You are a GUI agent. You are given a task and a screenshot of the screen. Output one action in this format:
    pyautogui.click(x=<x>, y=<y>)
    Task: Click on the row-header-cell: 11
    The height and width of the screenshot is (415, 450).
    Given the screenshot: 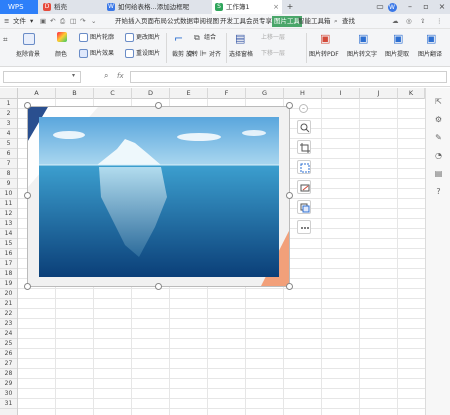 What is the action you would take?
    pyautogui.click(x=8, y=204)
    